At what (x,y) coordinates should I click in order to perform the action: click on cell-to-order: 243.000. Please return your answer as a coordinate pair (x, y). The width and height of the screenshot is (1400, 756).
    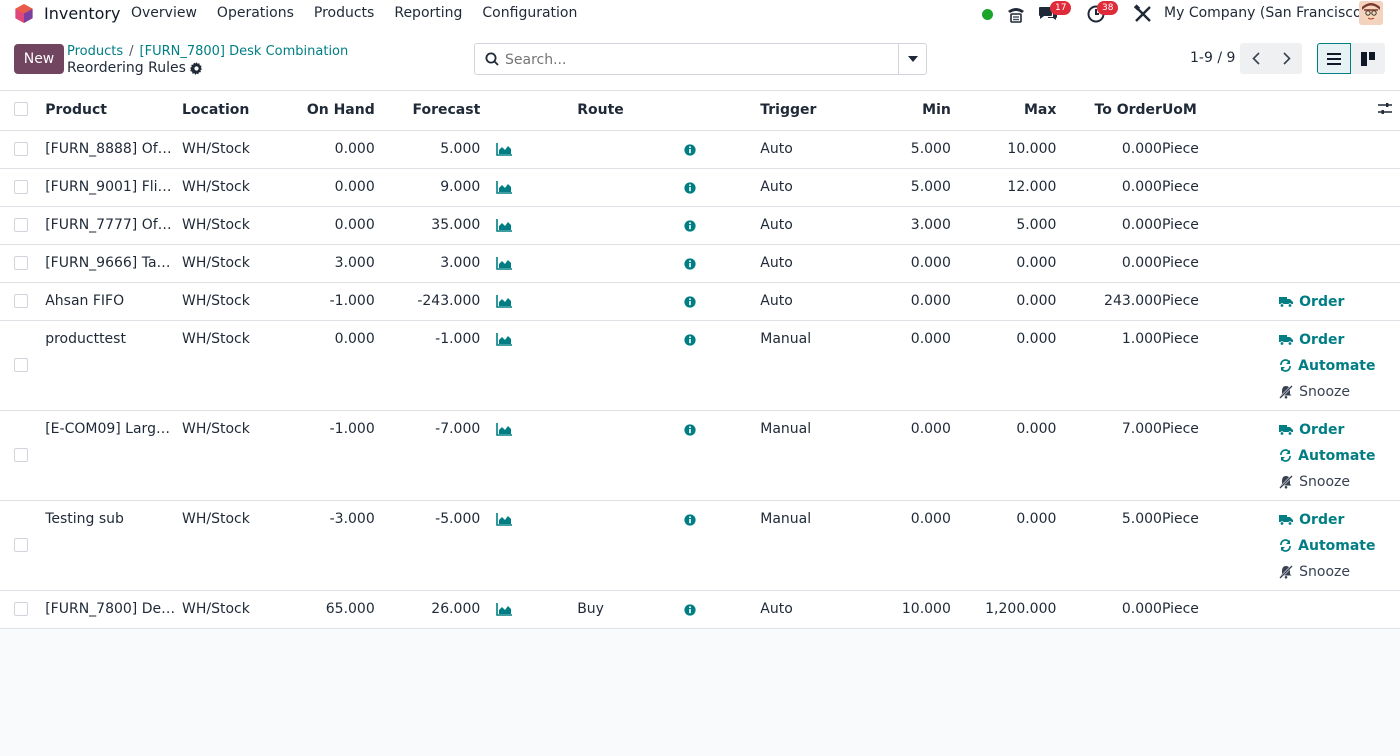
    Looking at the image, I should click on (1109, 301).